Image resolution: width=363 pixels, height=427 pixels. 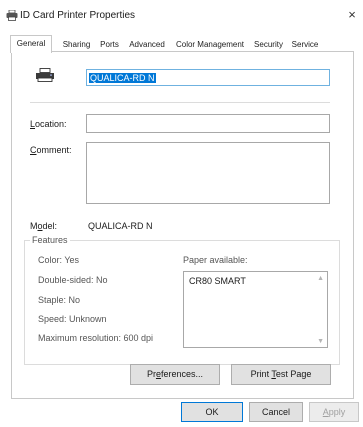 I want to click on comment-textarea, so click(x=208, y=173).